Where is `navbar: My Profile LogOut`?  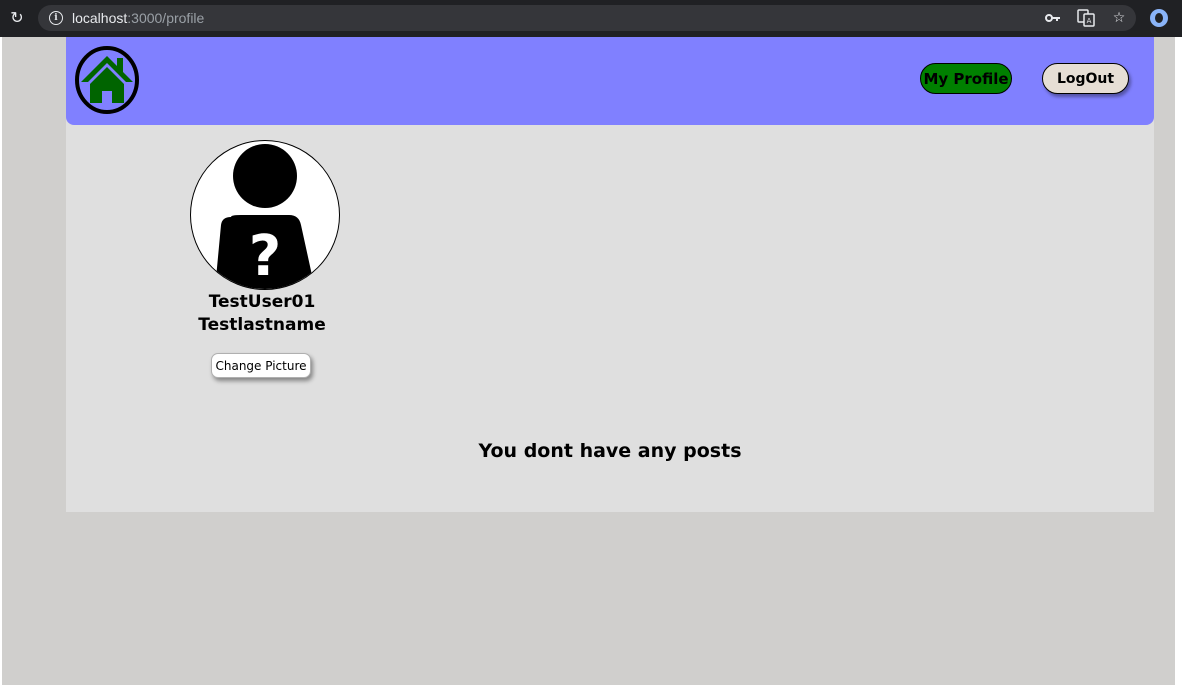
navbar: My Profile LogOut is located at coordinates (610, 81).